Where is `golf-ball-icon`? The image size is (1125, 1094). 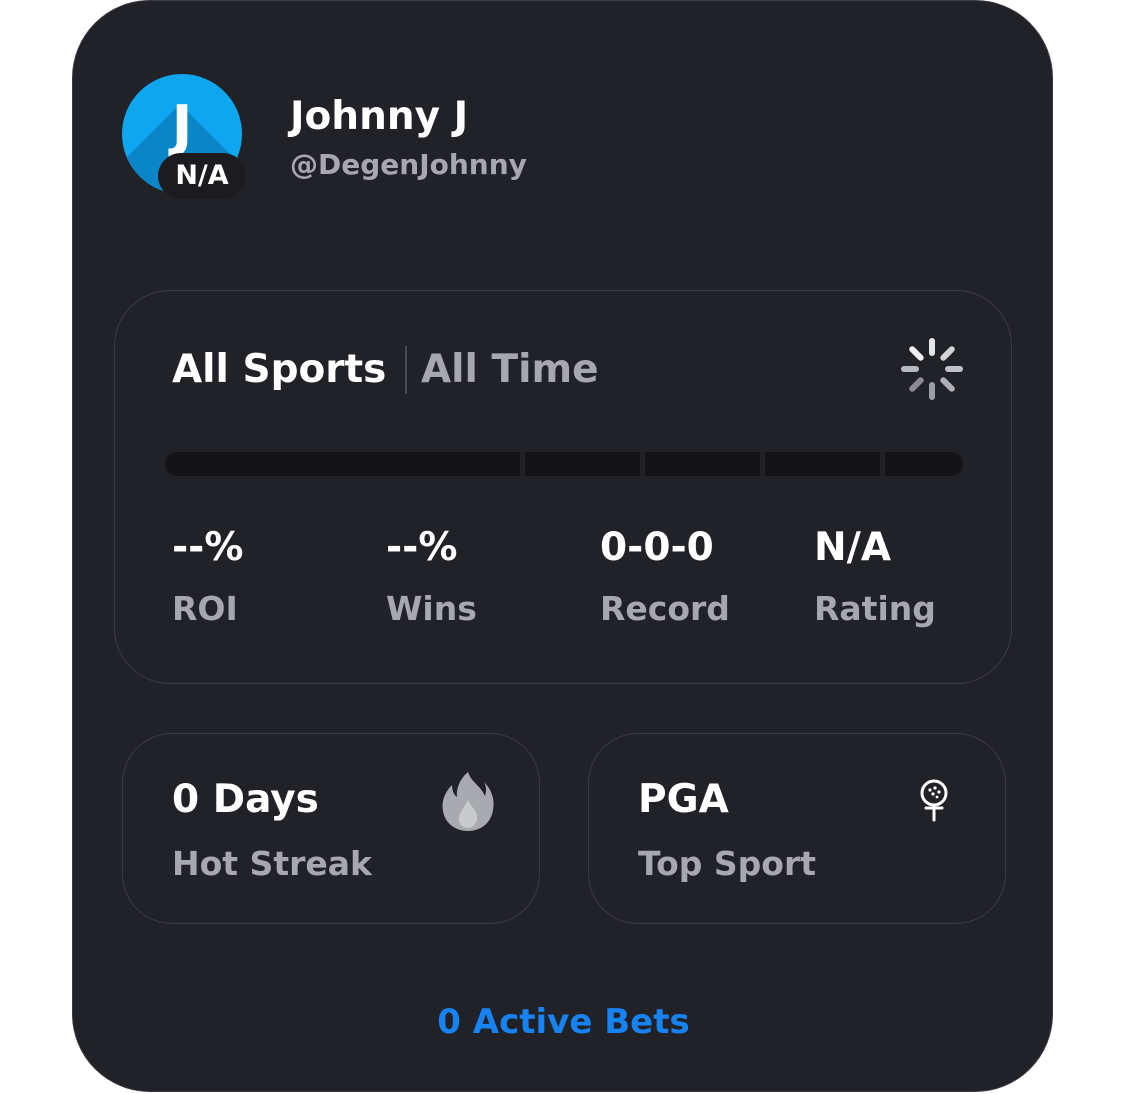
golf-ball-icon is located at coordinates (934, 800).